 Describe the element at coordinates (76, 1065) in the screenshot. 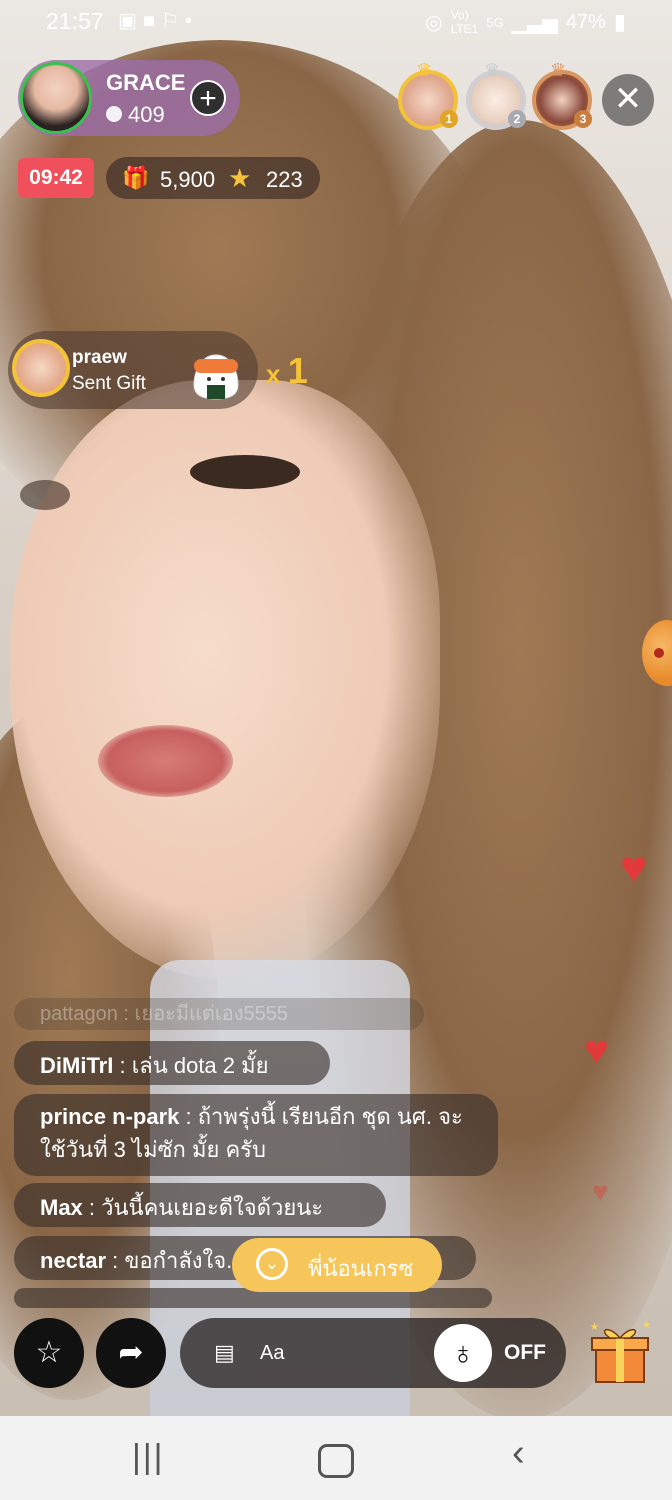

I see `chat-user: DiMiTrI` at that location.